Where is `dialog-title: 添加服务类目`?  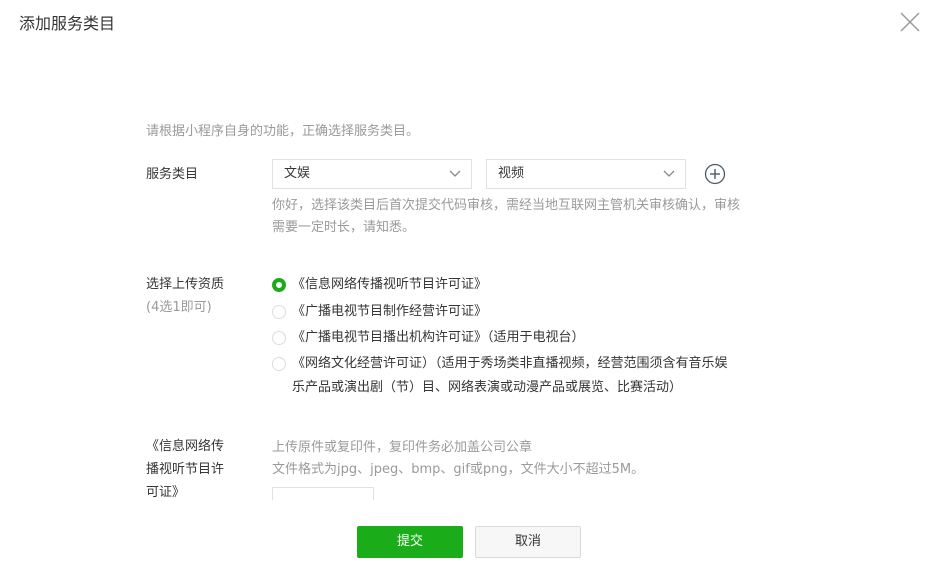
dialog-title: 添加服务类目 is located at coordinates (67, 23).